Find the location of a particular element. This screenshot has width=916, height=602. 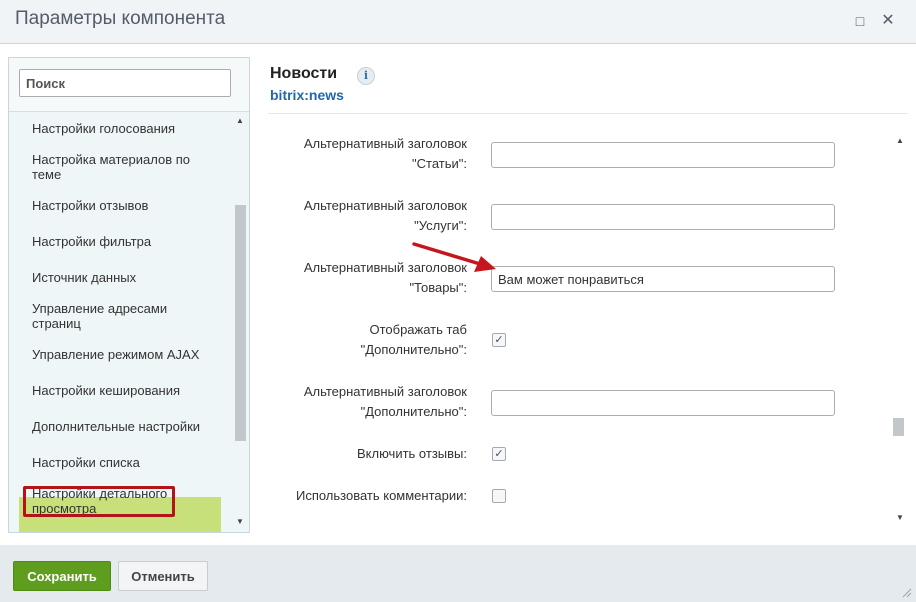

sidebar-item-filter: Настройки фильтра is located at coordinates (122, 241).